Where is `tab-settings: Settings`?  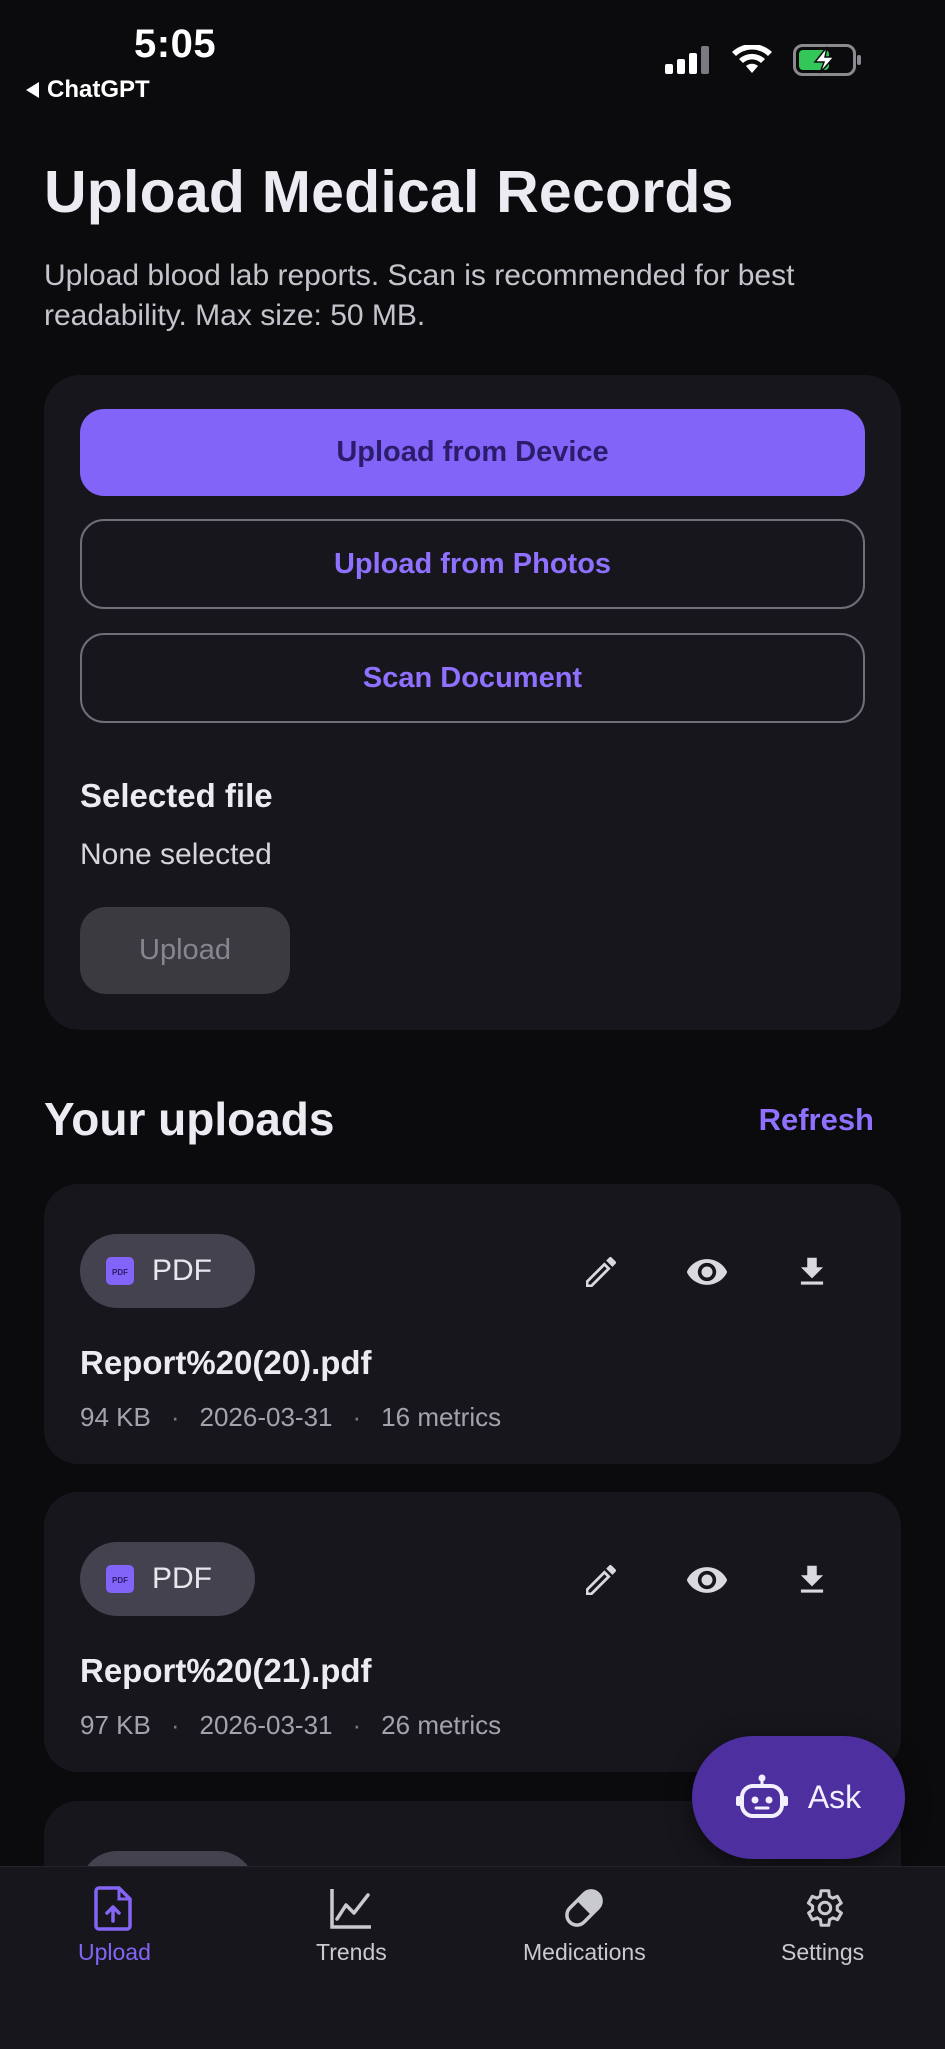 tab-settings: Settings is located at coordinates (822, 1925).